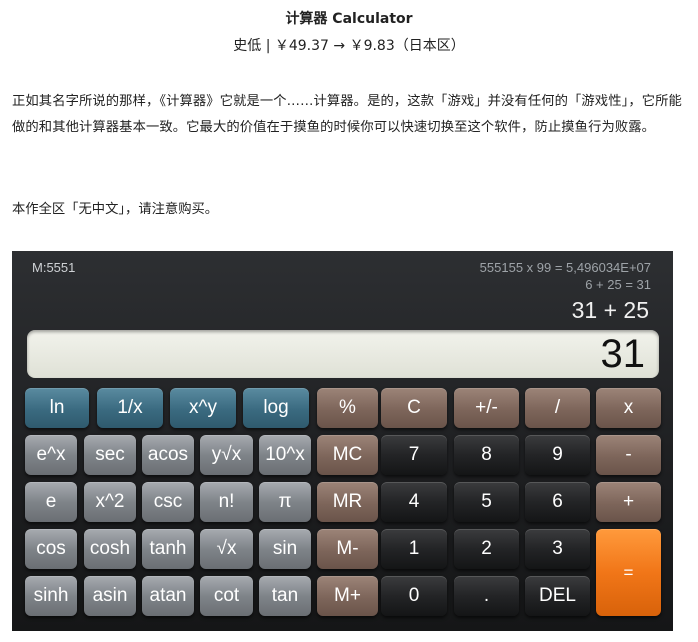 The width and height of the screenshot is (698, 642). What do you see at coordinates (628, 572) in the screenshot?
I see `equals-key: =` at bounding box center [628, 572].